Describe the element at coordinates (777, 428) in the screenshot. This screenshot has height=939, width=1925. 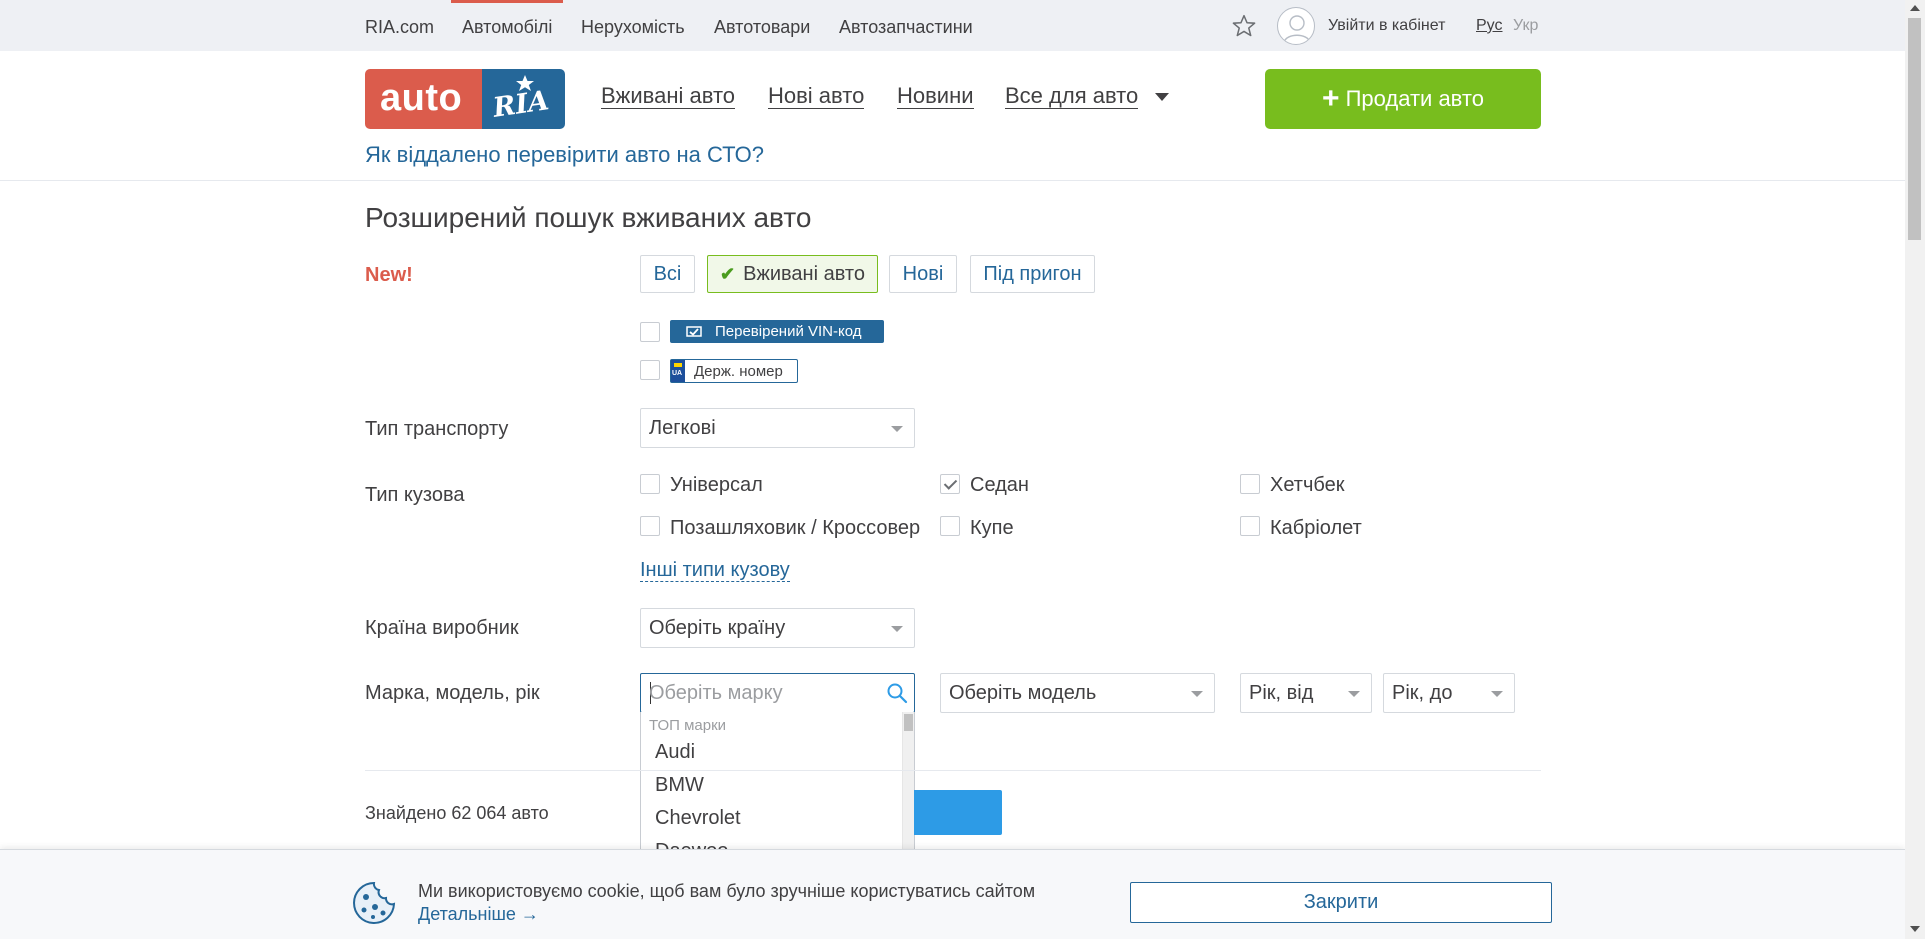
I see `transport-type-select: Легкові` at that location.